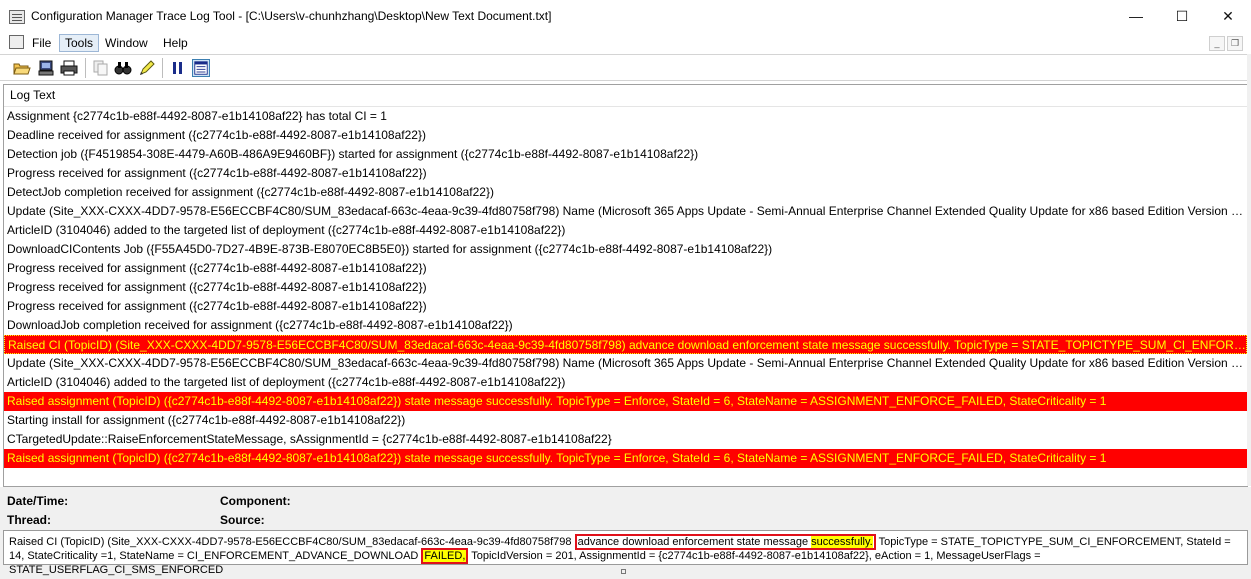 This screenshot has height=579, width=1251. I want to click on app-icon, so click(17, 17).